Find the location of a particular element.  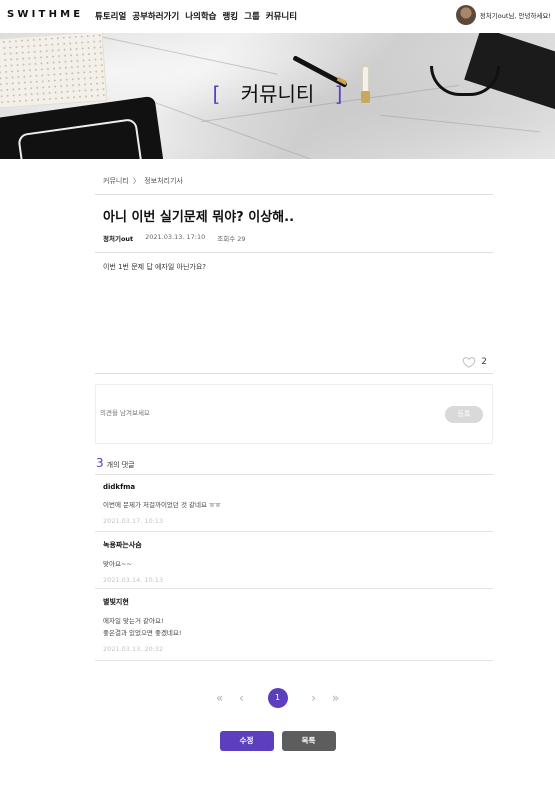

pagination: « ‹ 1 › » is located at coordinates (277, 698).